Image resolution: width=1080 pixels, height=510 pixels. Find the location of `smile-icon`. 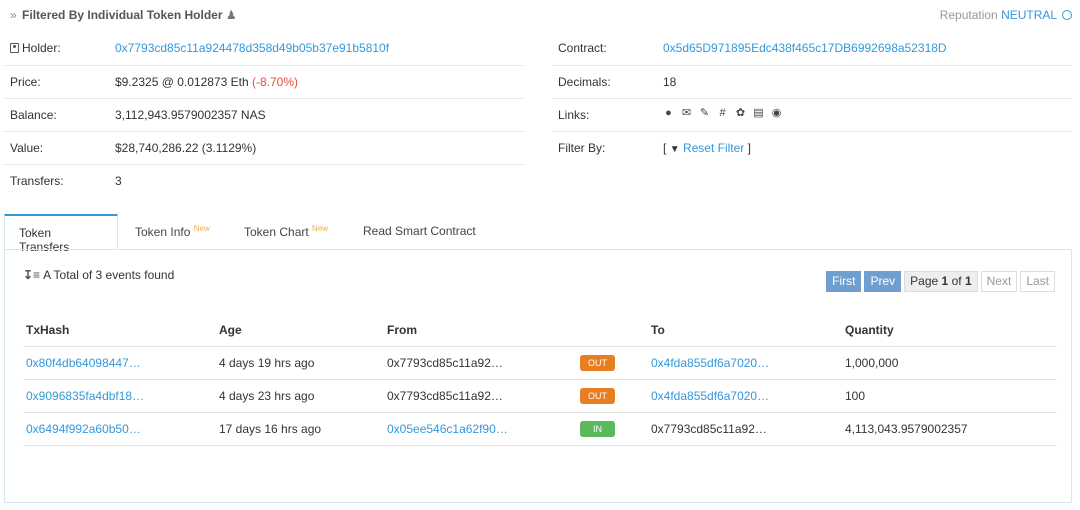

smile-icon is located at coordinates (1067, 15).